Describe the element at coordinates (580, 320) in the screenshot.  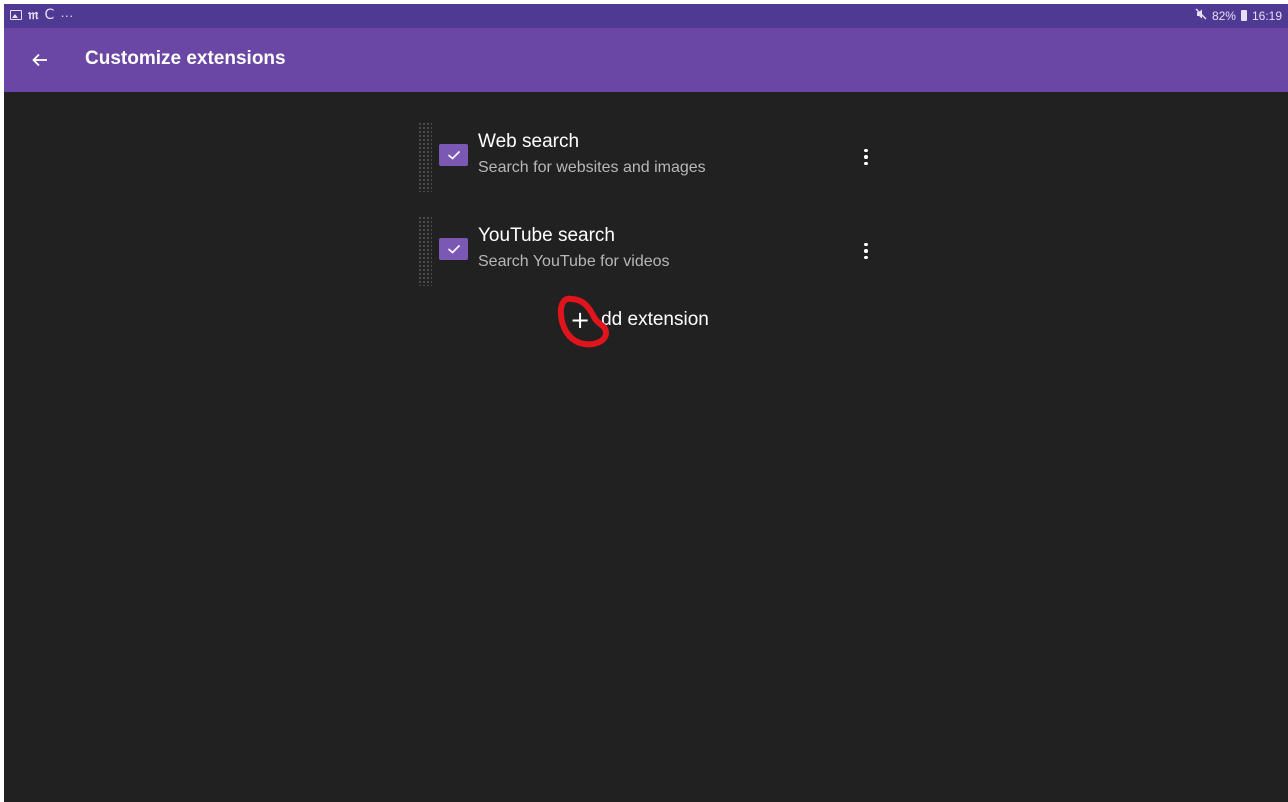
I see `plus-icon: +` at that location.